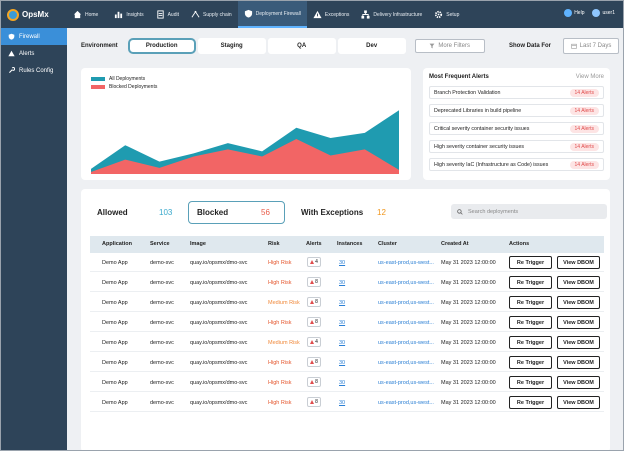 The height and width of the screenshot is (451, 624). I want to click on search-deployments: Search deployments, so click(529, 211).